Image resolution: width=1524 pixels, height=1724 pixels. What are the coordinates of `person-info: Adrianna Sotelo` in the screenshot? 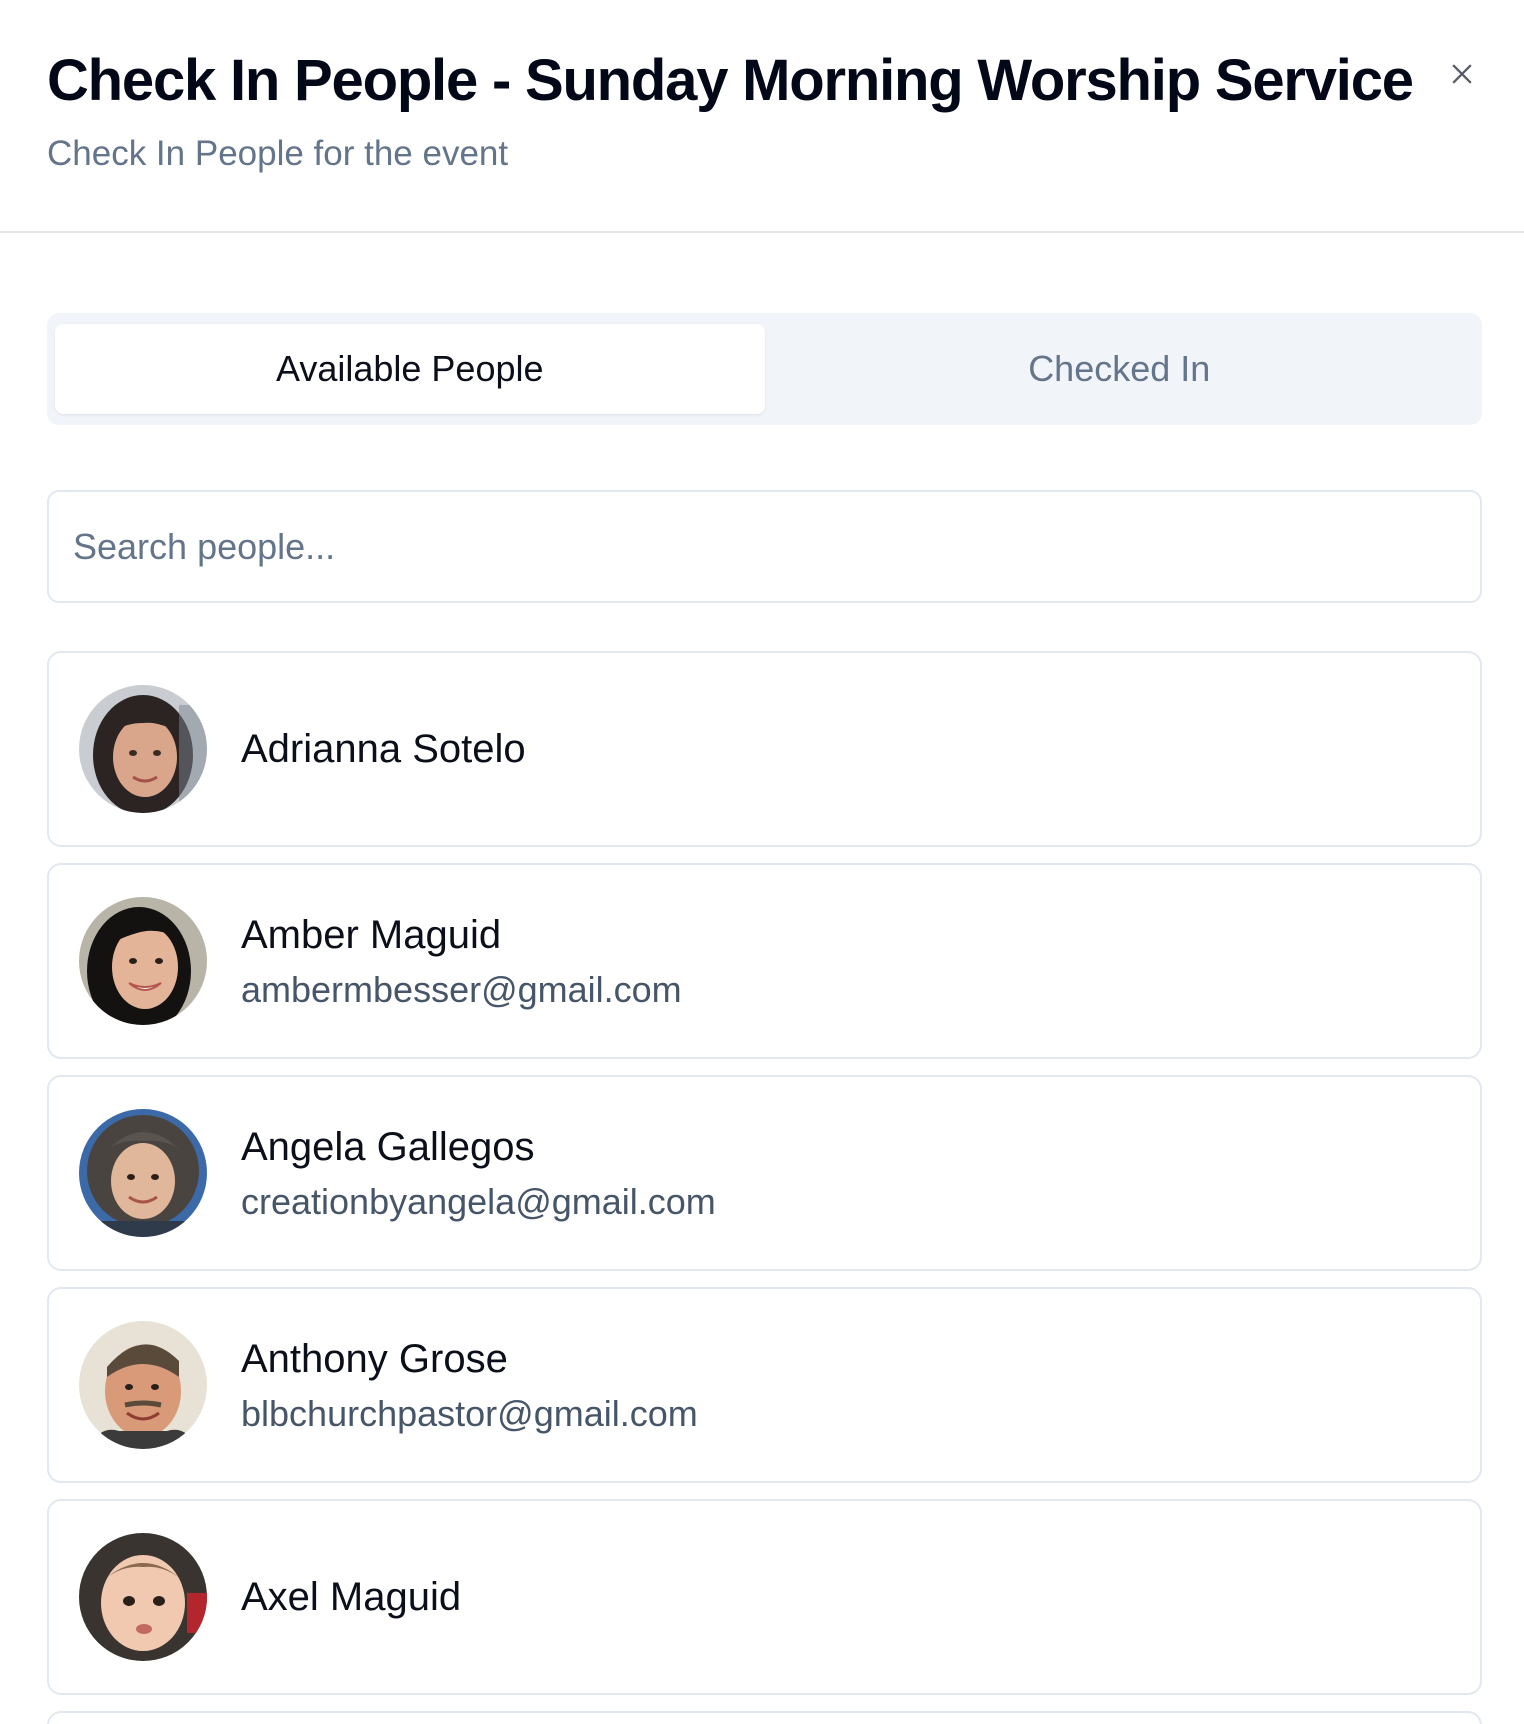 It's located at (383, 749).